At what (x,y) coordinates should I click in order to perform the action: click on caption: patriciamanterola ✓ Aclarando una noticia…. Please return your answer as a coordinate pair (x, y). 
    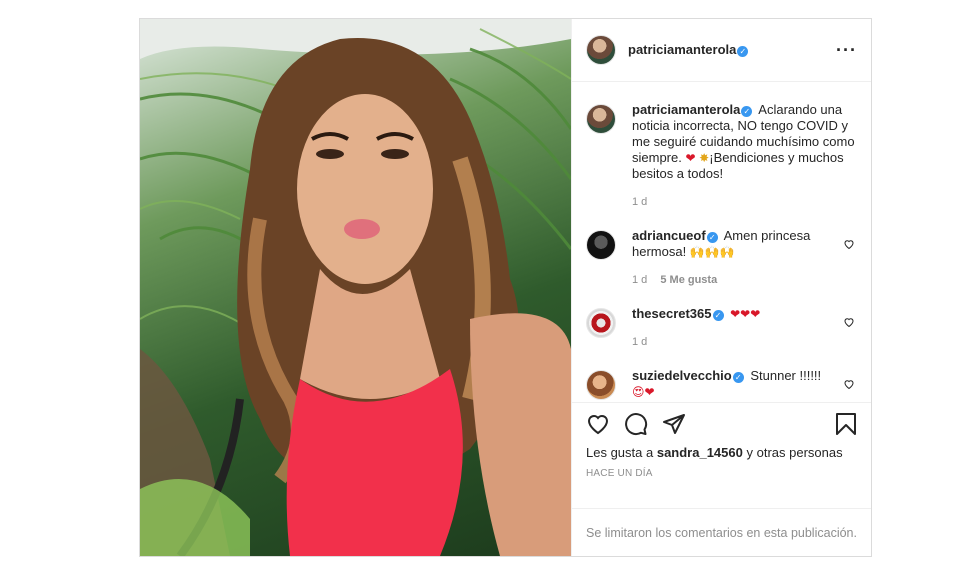
    Looking at the image, I should click on (720, 160).